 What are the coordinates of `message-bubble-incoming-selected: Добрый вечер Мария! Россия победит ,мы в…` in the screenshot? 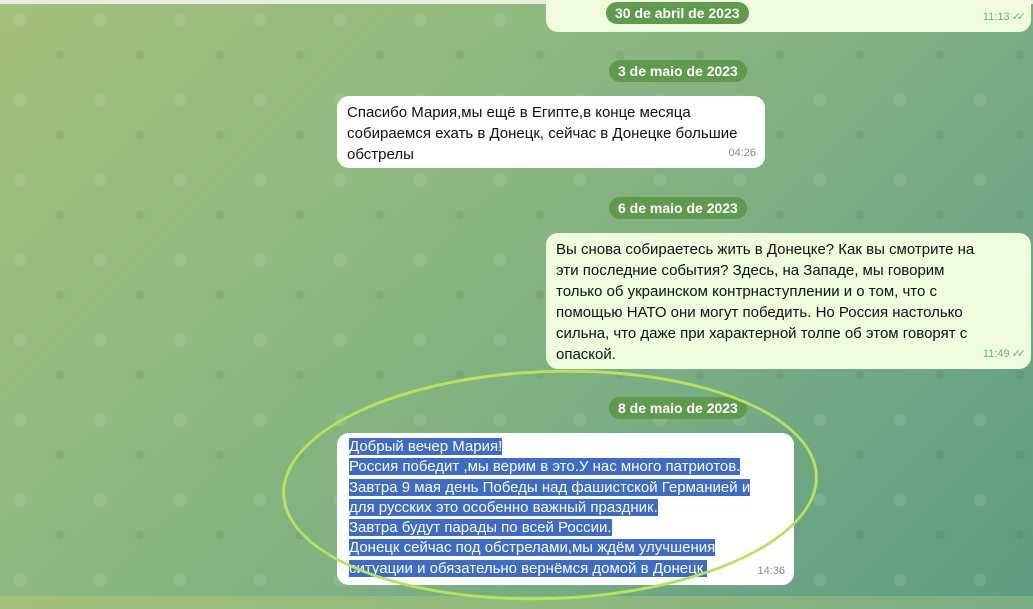 It's located at (565, 509).